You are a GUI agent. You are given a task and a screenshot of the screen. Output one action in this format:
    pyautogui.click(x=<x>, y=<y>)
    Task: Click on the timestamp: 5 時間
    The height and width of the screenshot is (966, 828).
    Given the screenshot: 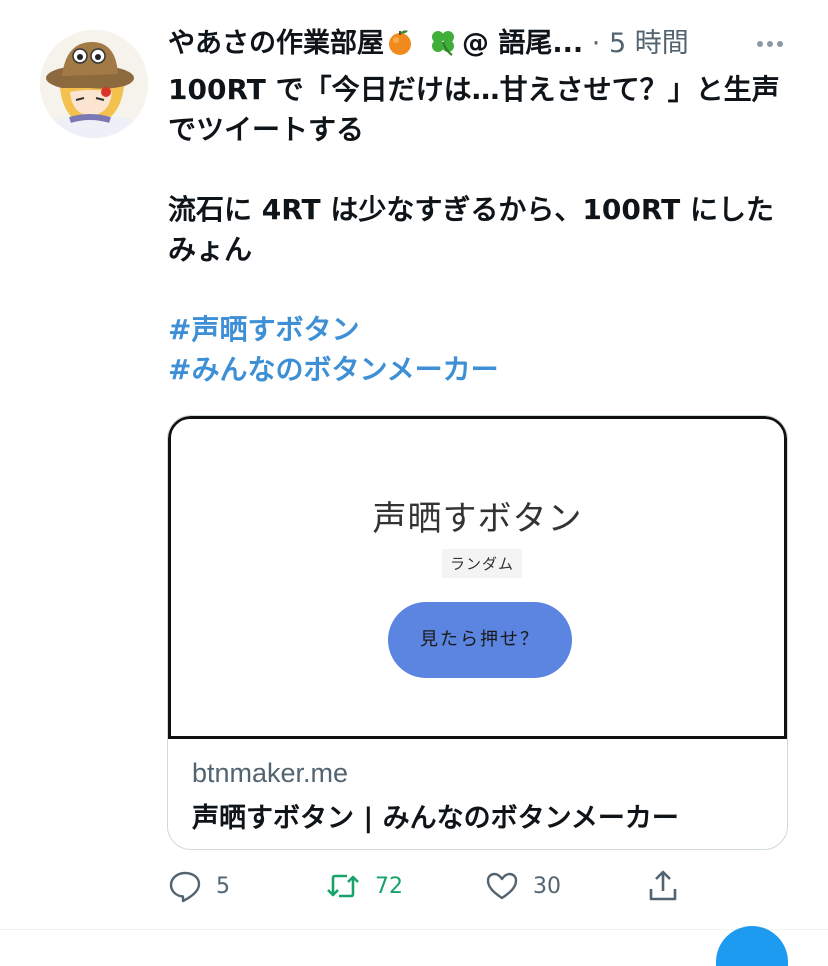 What is the action you would take?
    pyautogui.click(x=649, y=43)
    